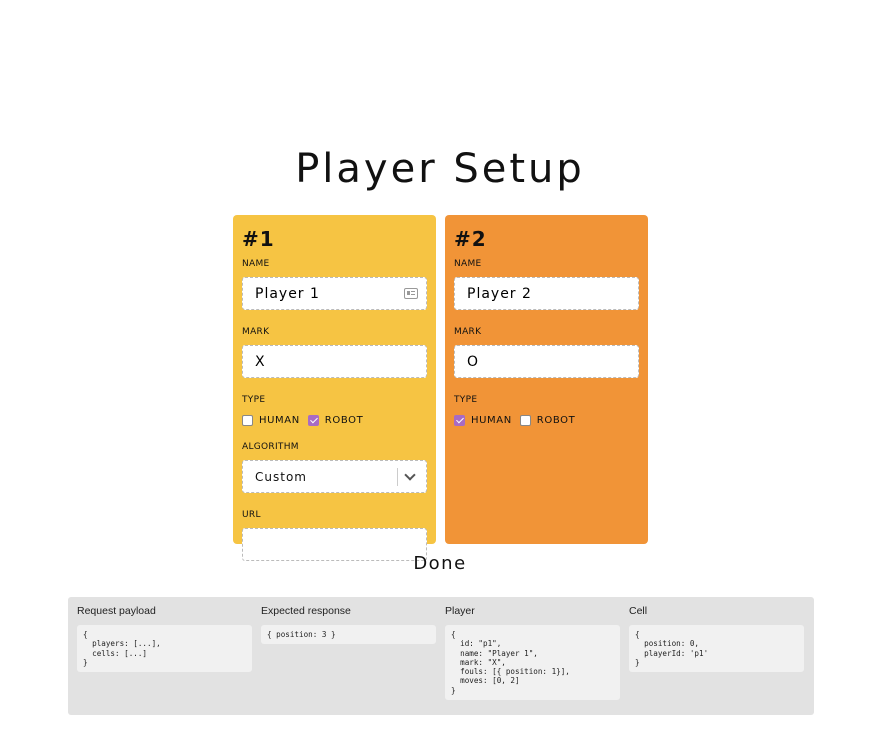 Image resolution: width=880 pixels, height=748 pixels. What do you see at coordinates (251, 515) in the screenshot?
I see `player-1-url-label: URL` at bounding box center [251, 515].